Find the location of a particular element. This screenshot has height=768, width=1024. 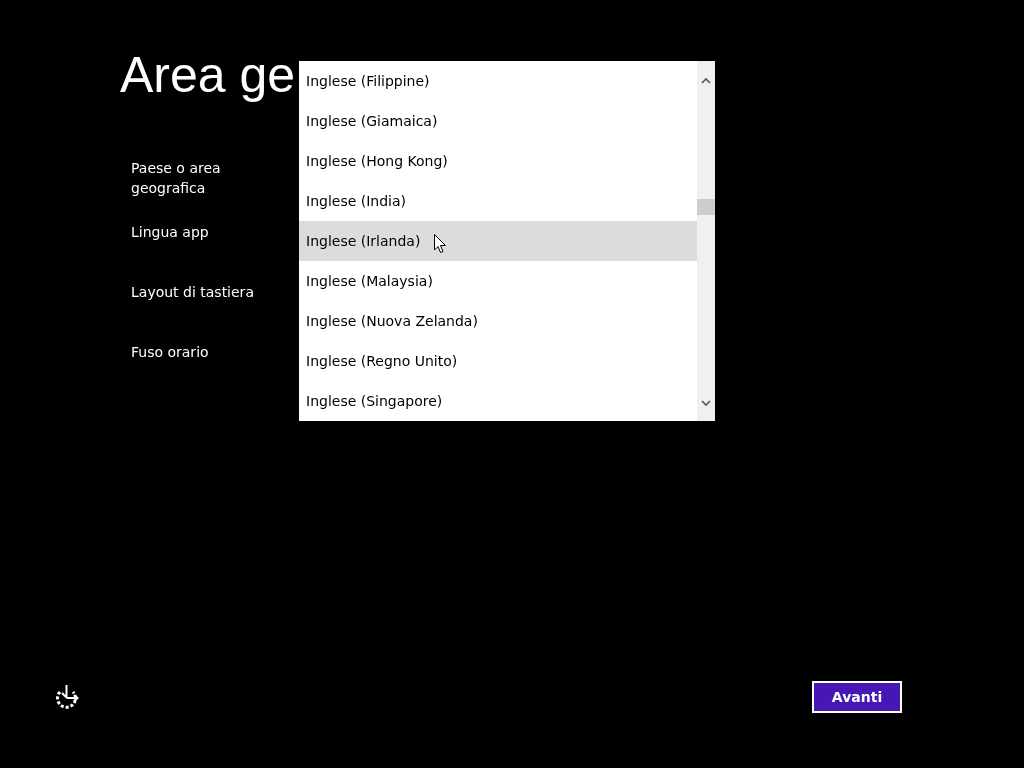

dropdown-option: Inglese (Singapore) is located at coordinates (498, 401).